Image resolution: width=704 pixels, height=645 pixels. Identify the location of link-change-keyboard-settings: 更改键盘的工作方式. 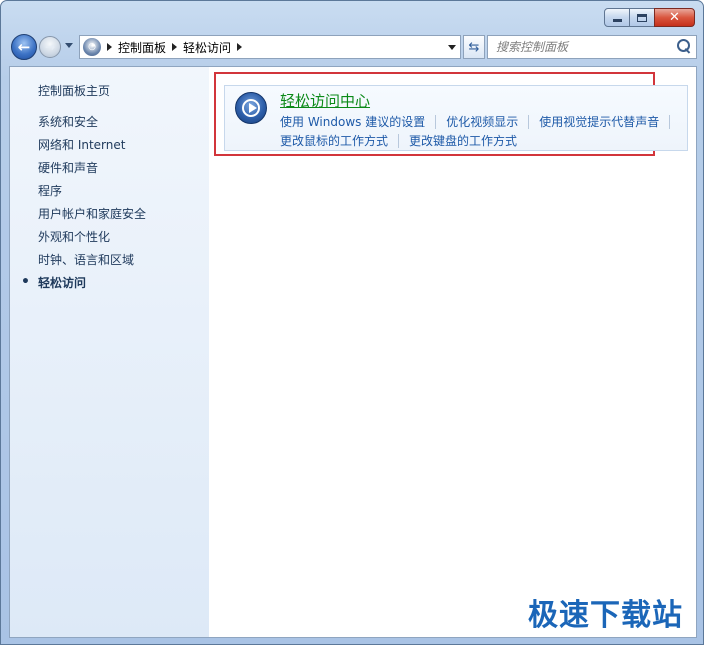
(463, 140).